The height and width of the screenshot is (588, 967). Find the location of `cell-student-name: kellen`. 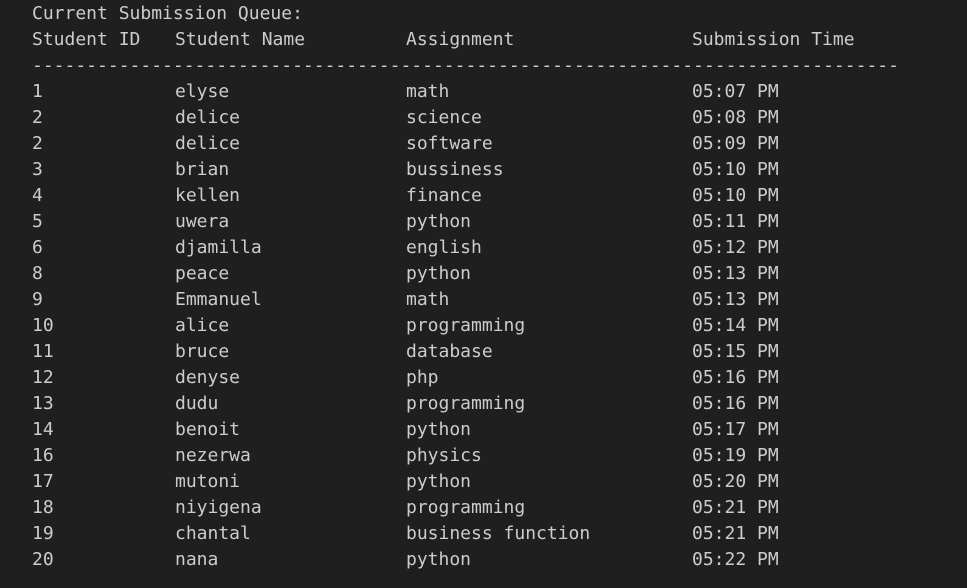

cell-student-name: kellen is located at coordinates (208, 195).